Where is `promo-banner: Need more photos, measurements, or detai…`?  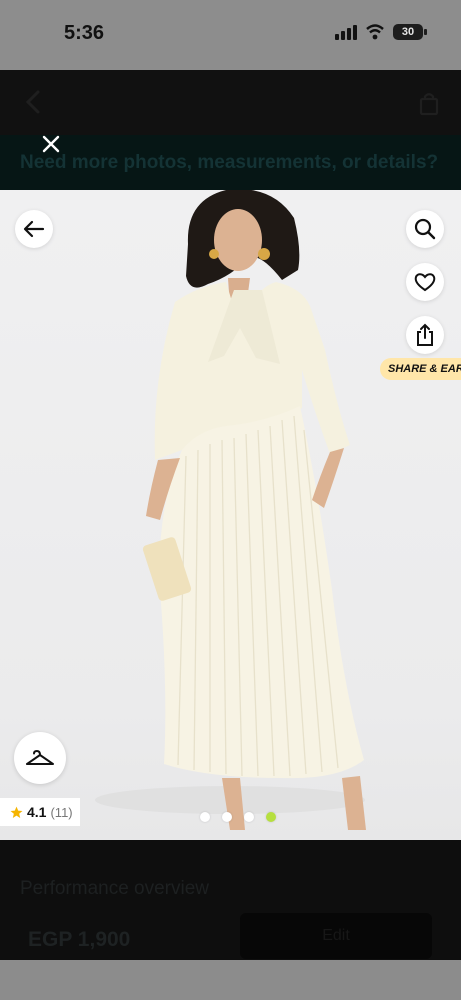
promo-banner: Need more photos, measurements, or detai… is located at coordinates (230, 162).